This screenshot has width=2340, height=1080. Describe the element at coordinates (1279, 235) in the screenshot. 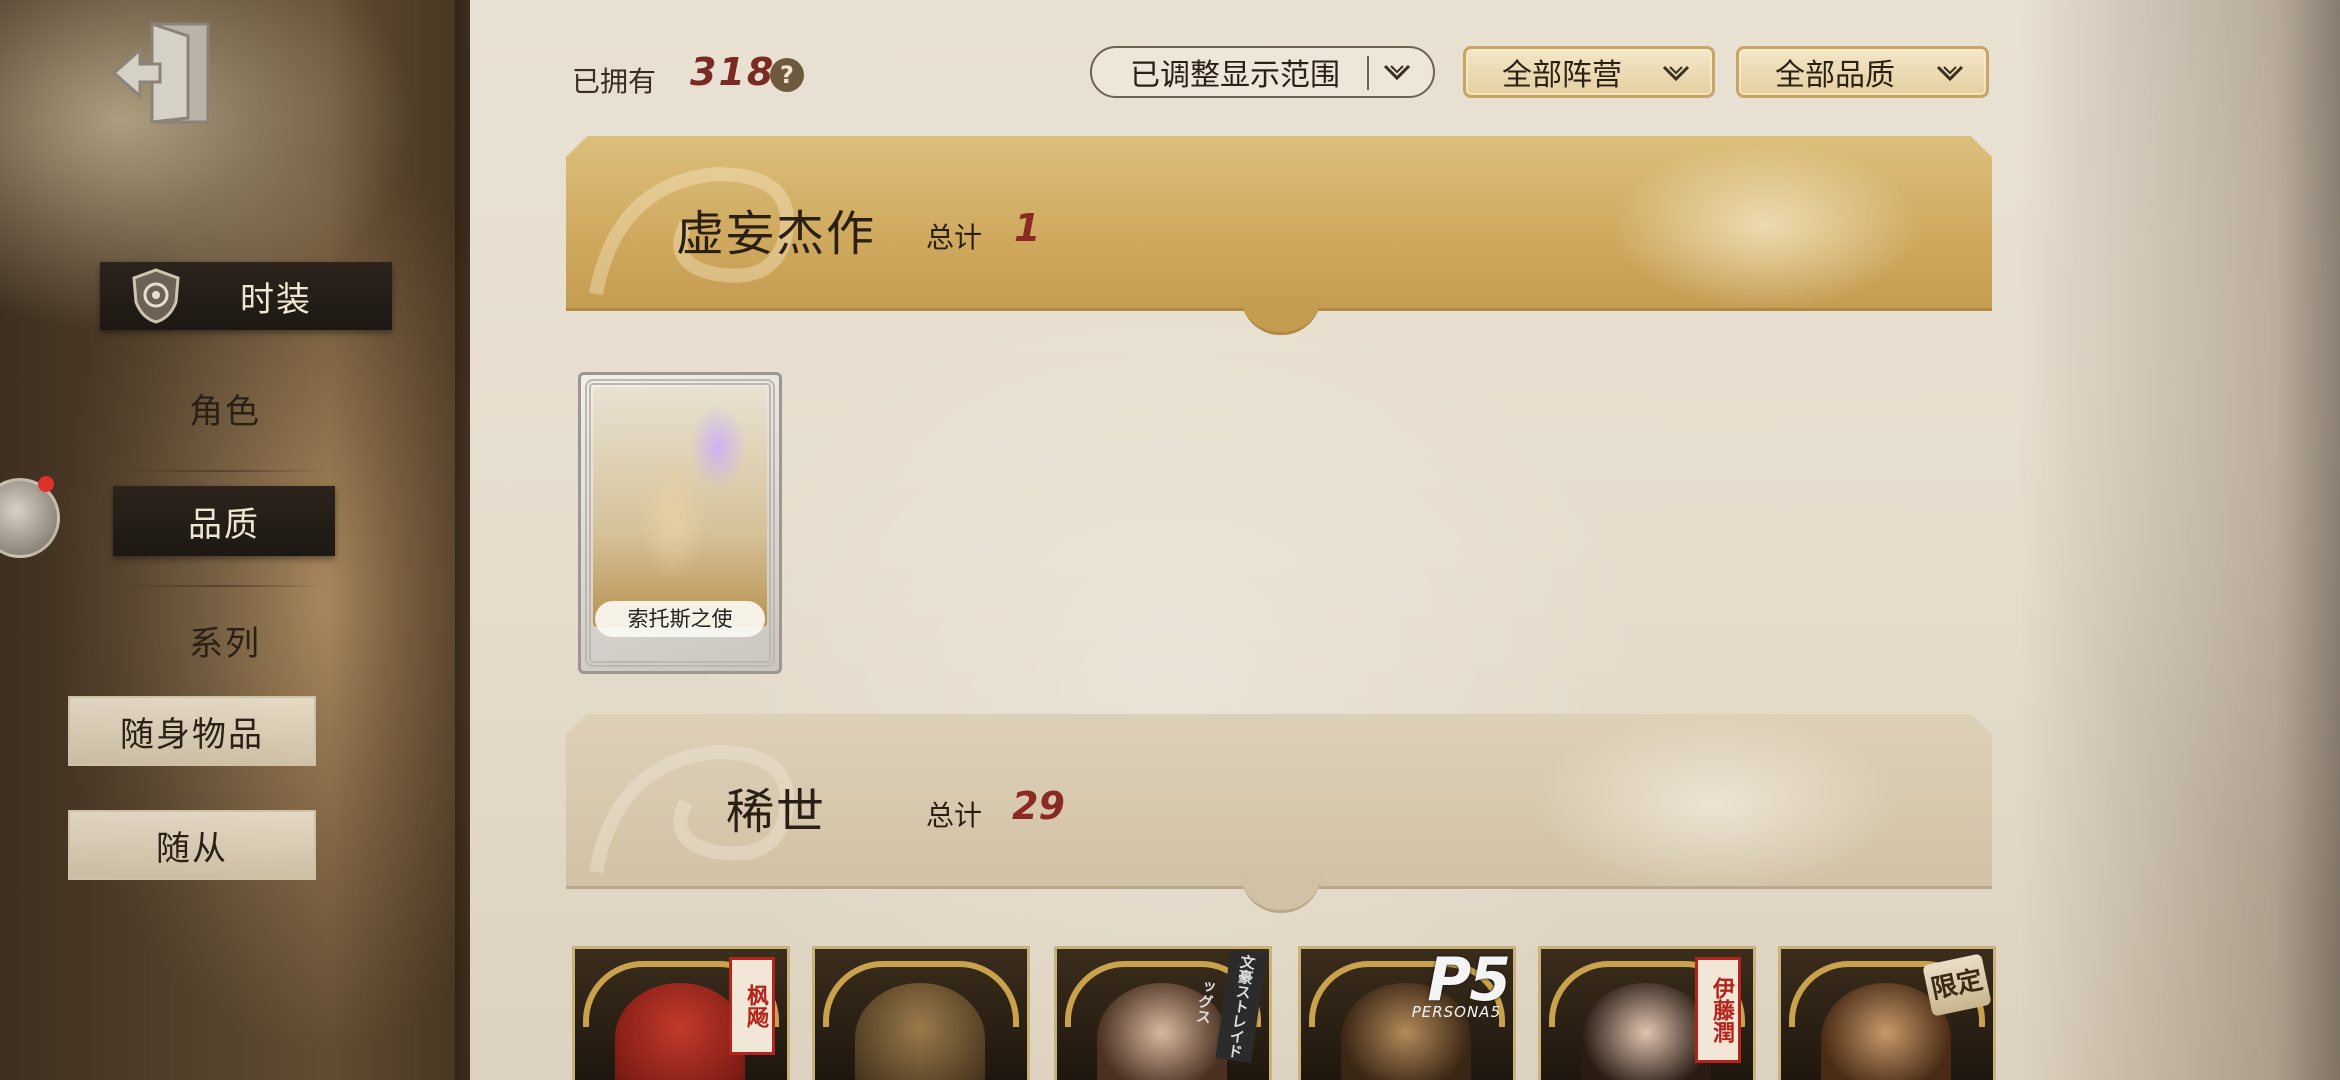

I see `section-banner-masterpiece: 虚妄杰作 总计 1` at that location.